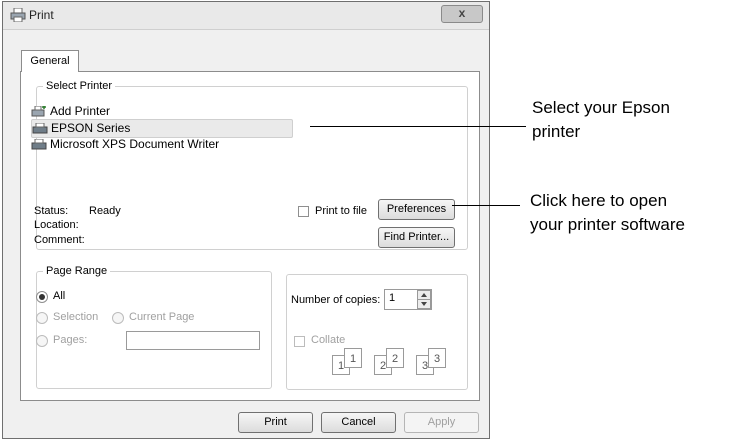 The width and height of the screenshot is (729, 443). Describe the element at coordinates (275, 422) in the screenshot. I see `print-button: Print` at that location.